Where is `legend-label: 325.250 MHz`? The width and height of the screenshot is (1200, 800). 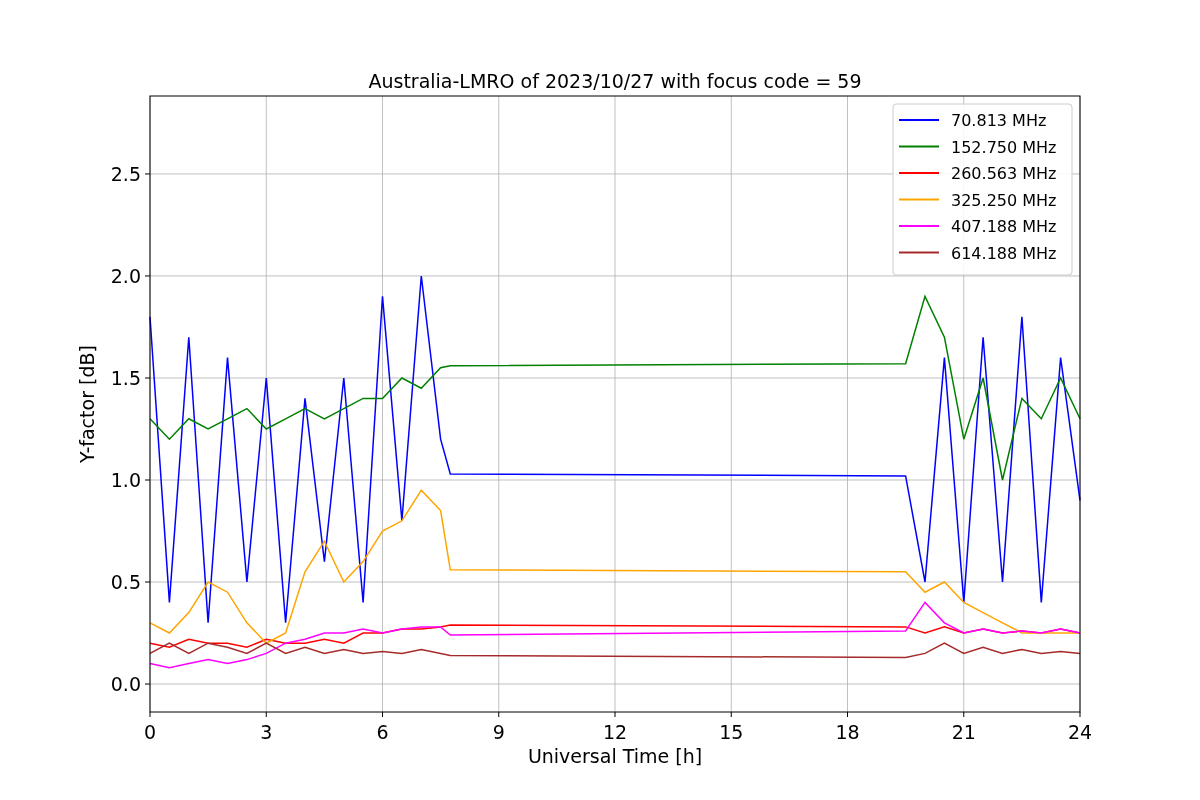
legend-label: 325.250 MHz is located at coordinates (1004, 200).